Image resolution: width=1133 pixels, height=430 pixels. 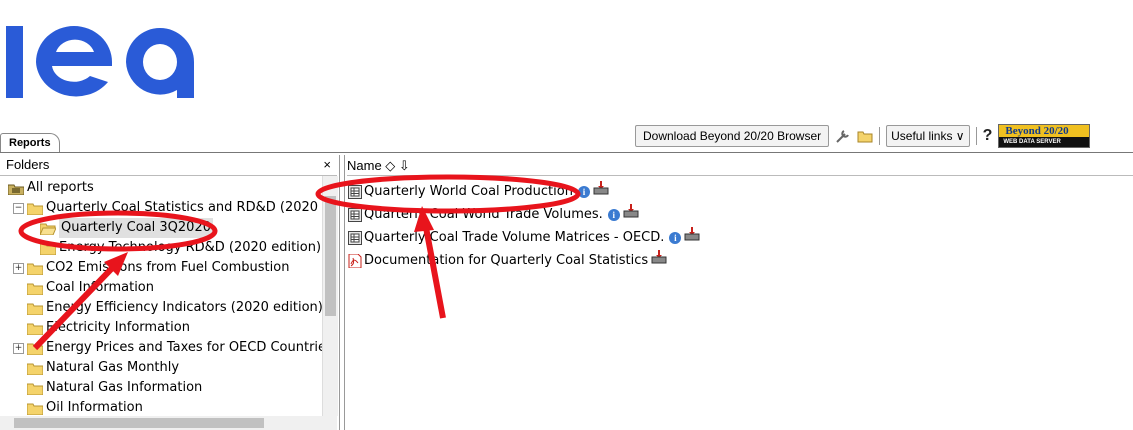 I want to click on tree-item-natural-gas-monthly: Natural Gas Monthly, so click(x=102, y=368).